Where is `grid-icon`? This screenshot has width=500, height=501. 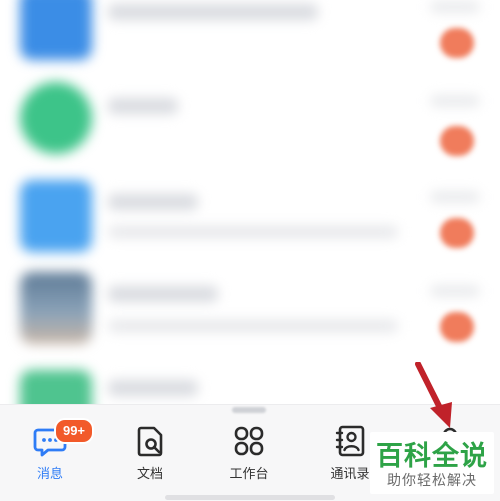
grid-icon is located at coordinates (249, 441).